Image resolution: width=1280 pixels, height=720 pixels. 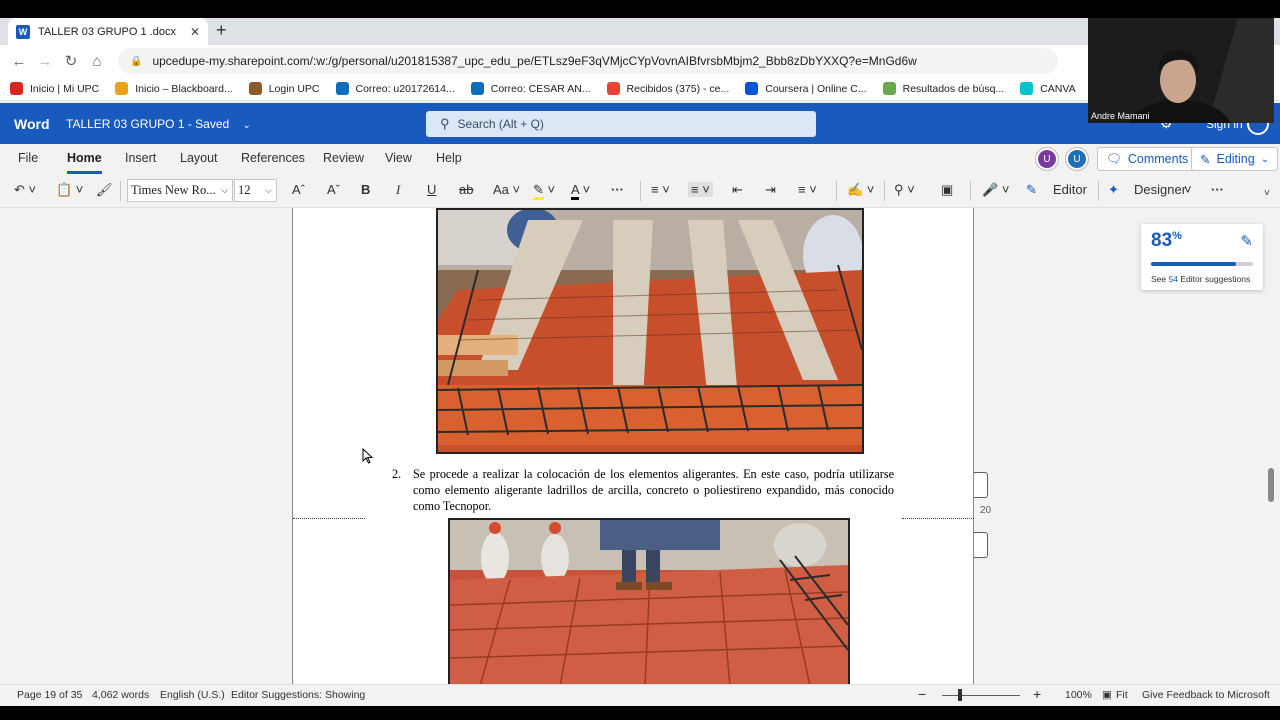 What do you see at coordinates (904, 190) in the screenshot?
I see `find-icon: ⚲ ˅` at bounding box center [904, 190].